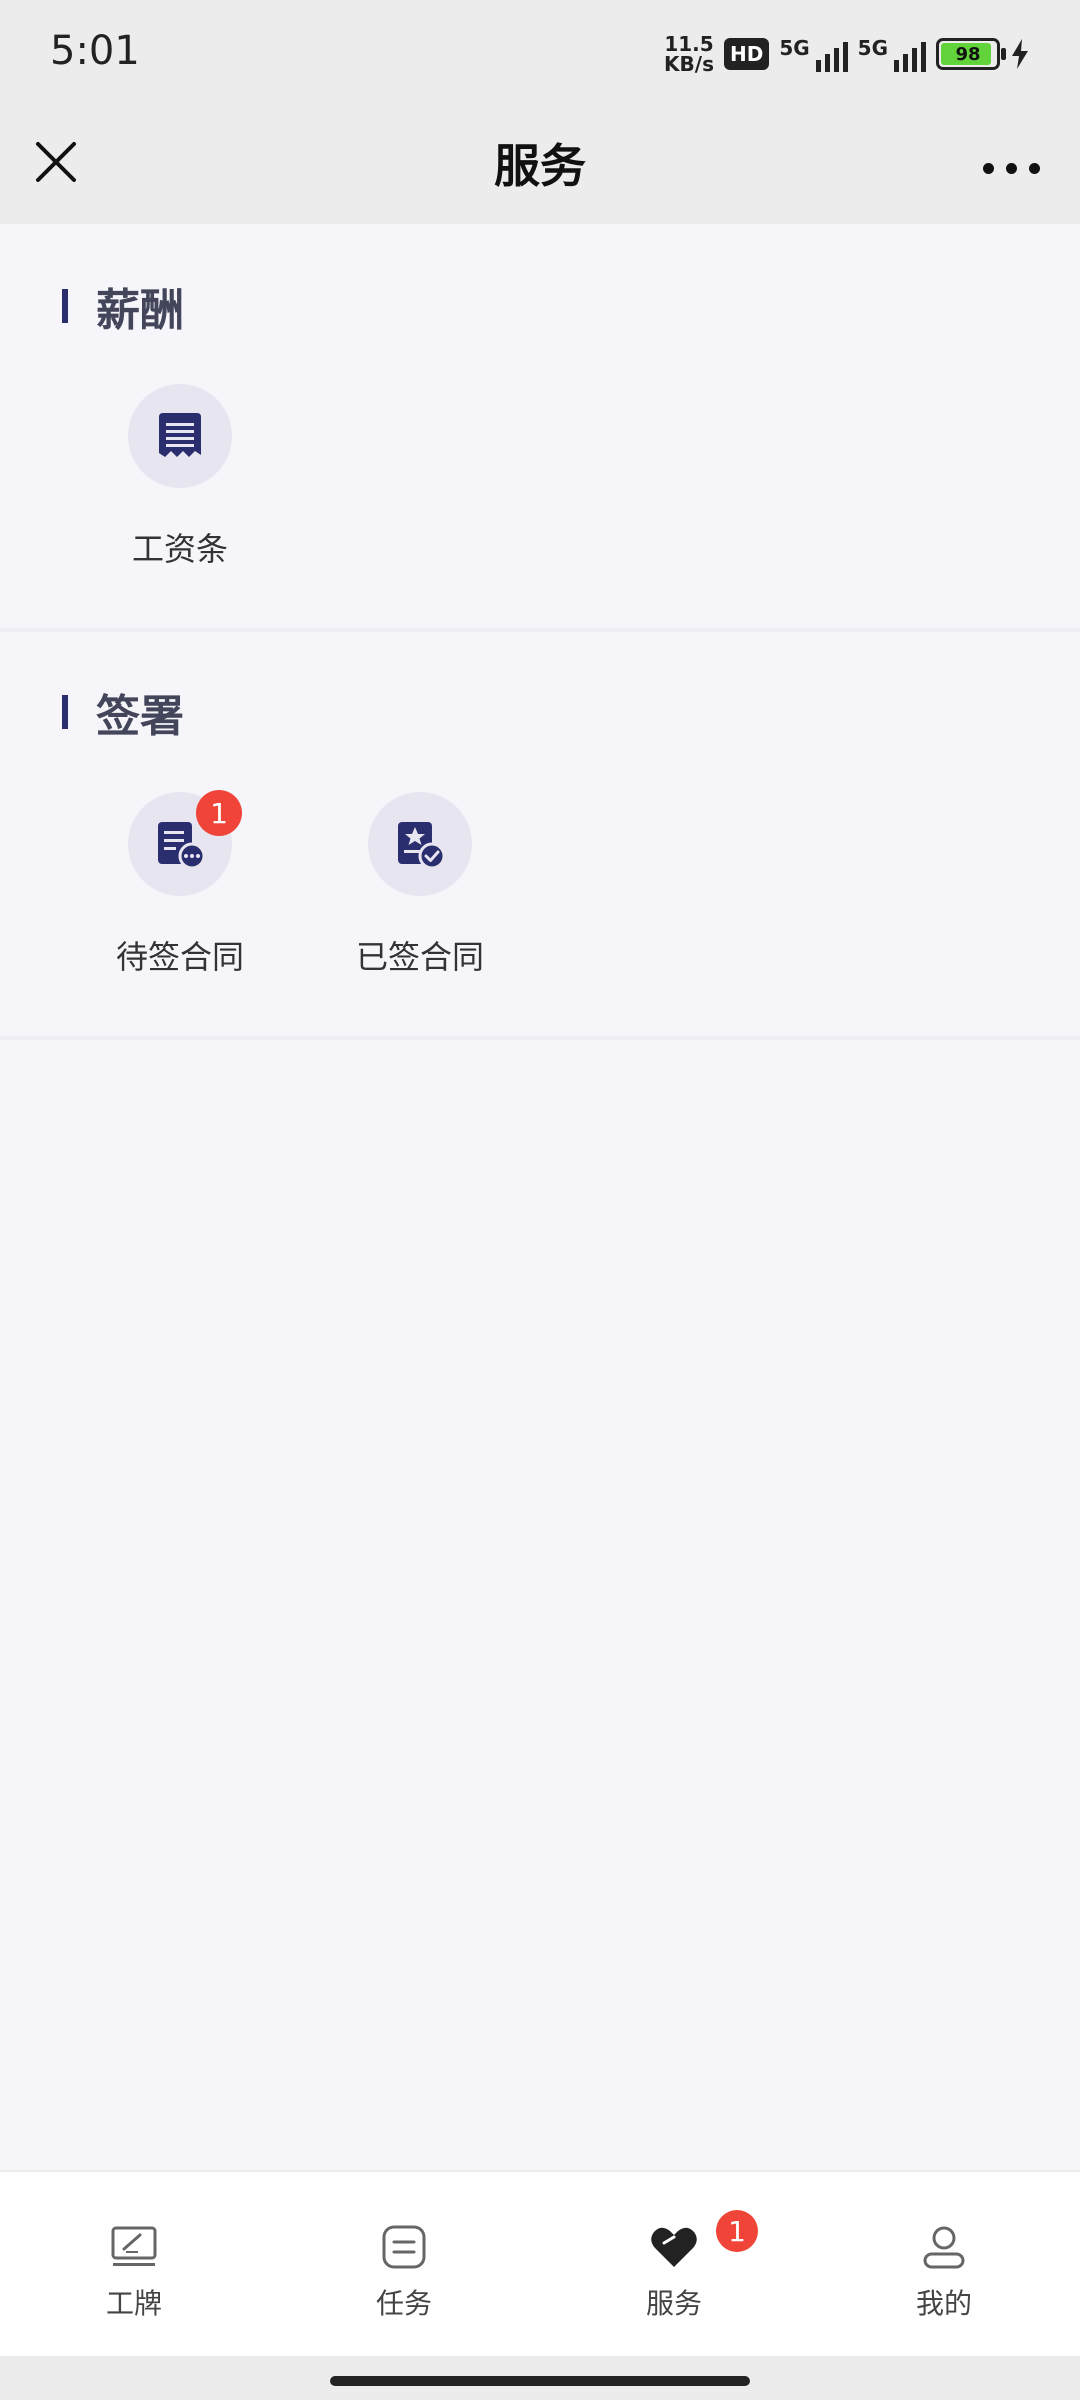  I want to click on charging-icon, so click(1020, 54).